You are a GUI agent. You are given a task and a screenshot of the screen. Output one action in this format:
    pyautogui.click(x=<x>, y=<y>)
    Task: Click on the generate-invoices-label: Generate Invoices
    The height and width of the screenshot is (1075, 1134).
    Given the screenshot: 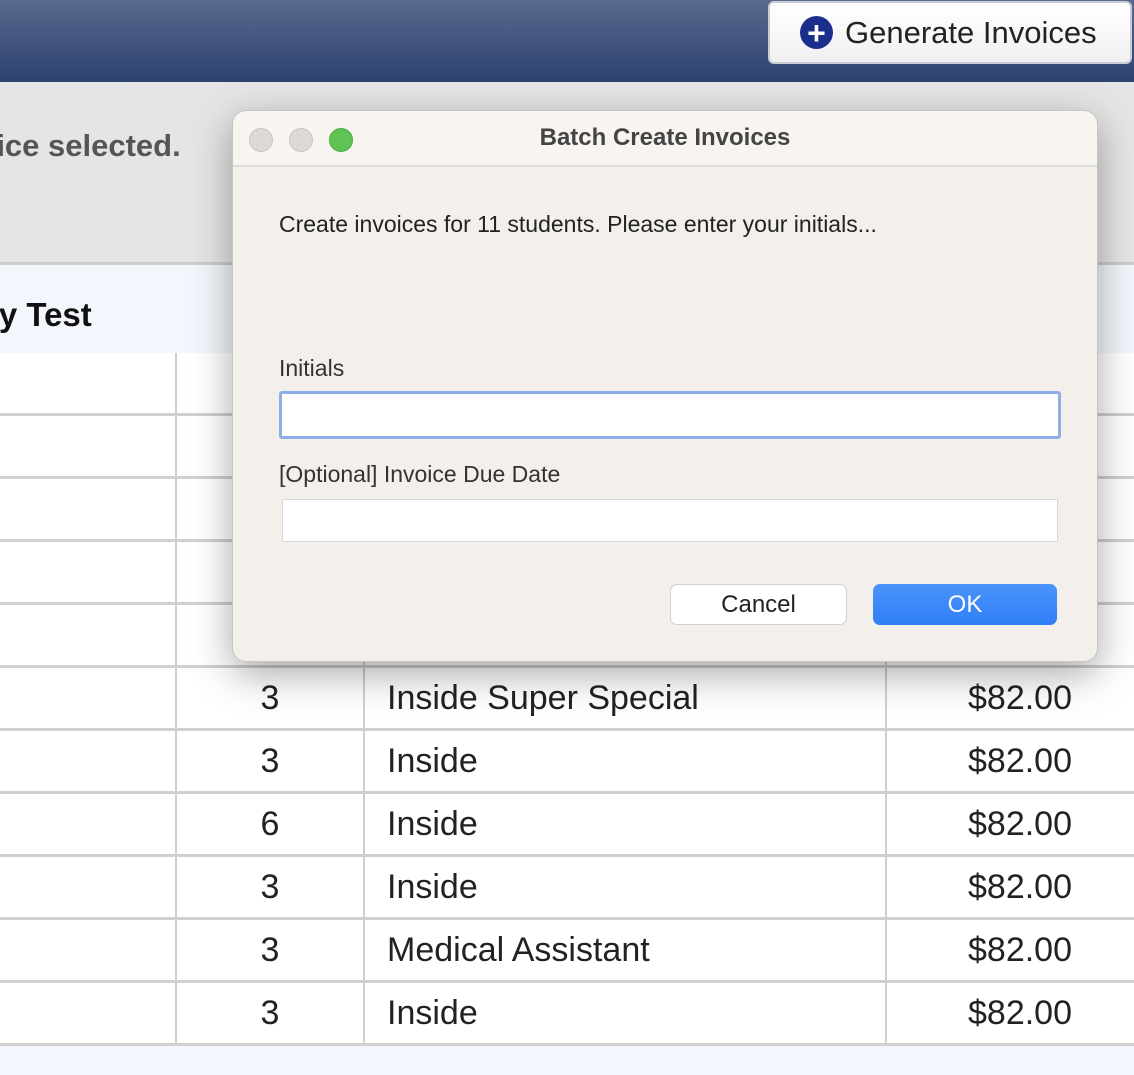 What is the action you would take?
    pyautogui.click(x=971, y=32)
    